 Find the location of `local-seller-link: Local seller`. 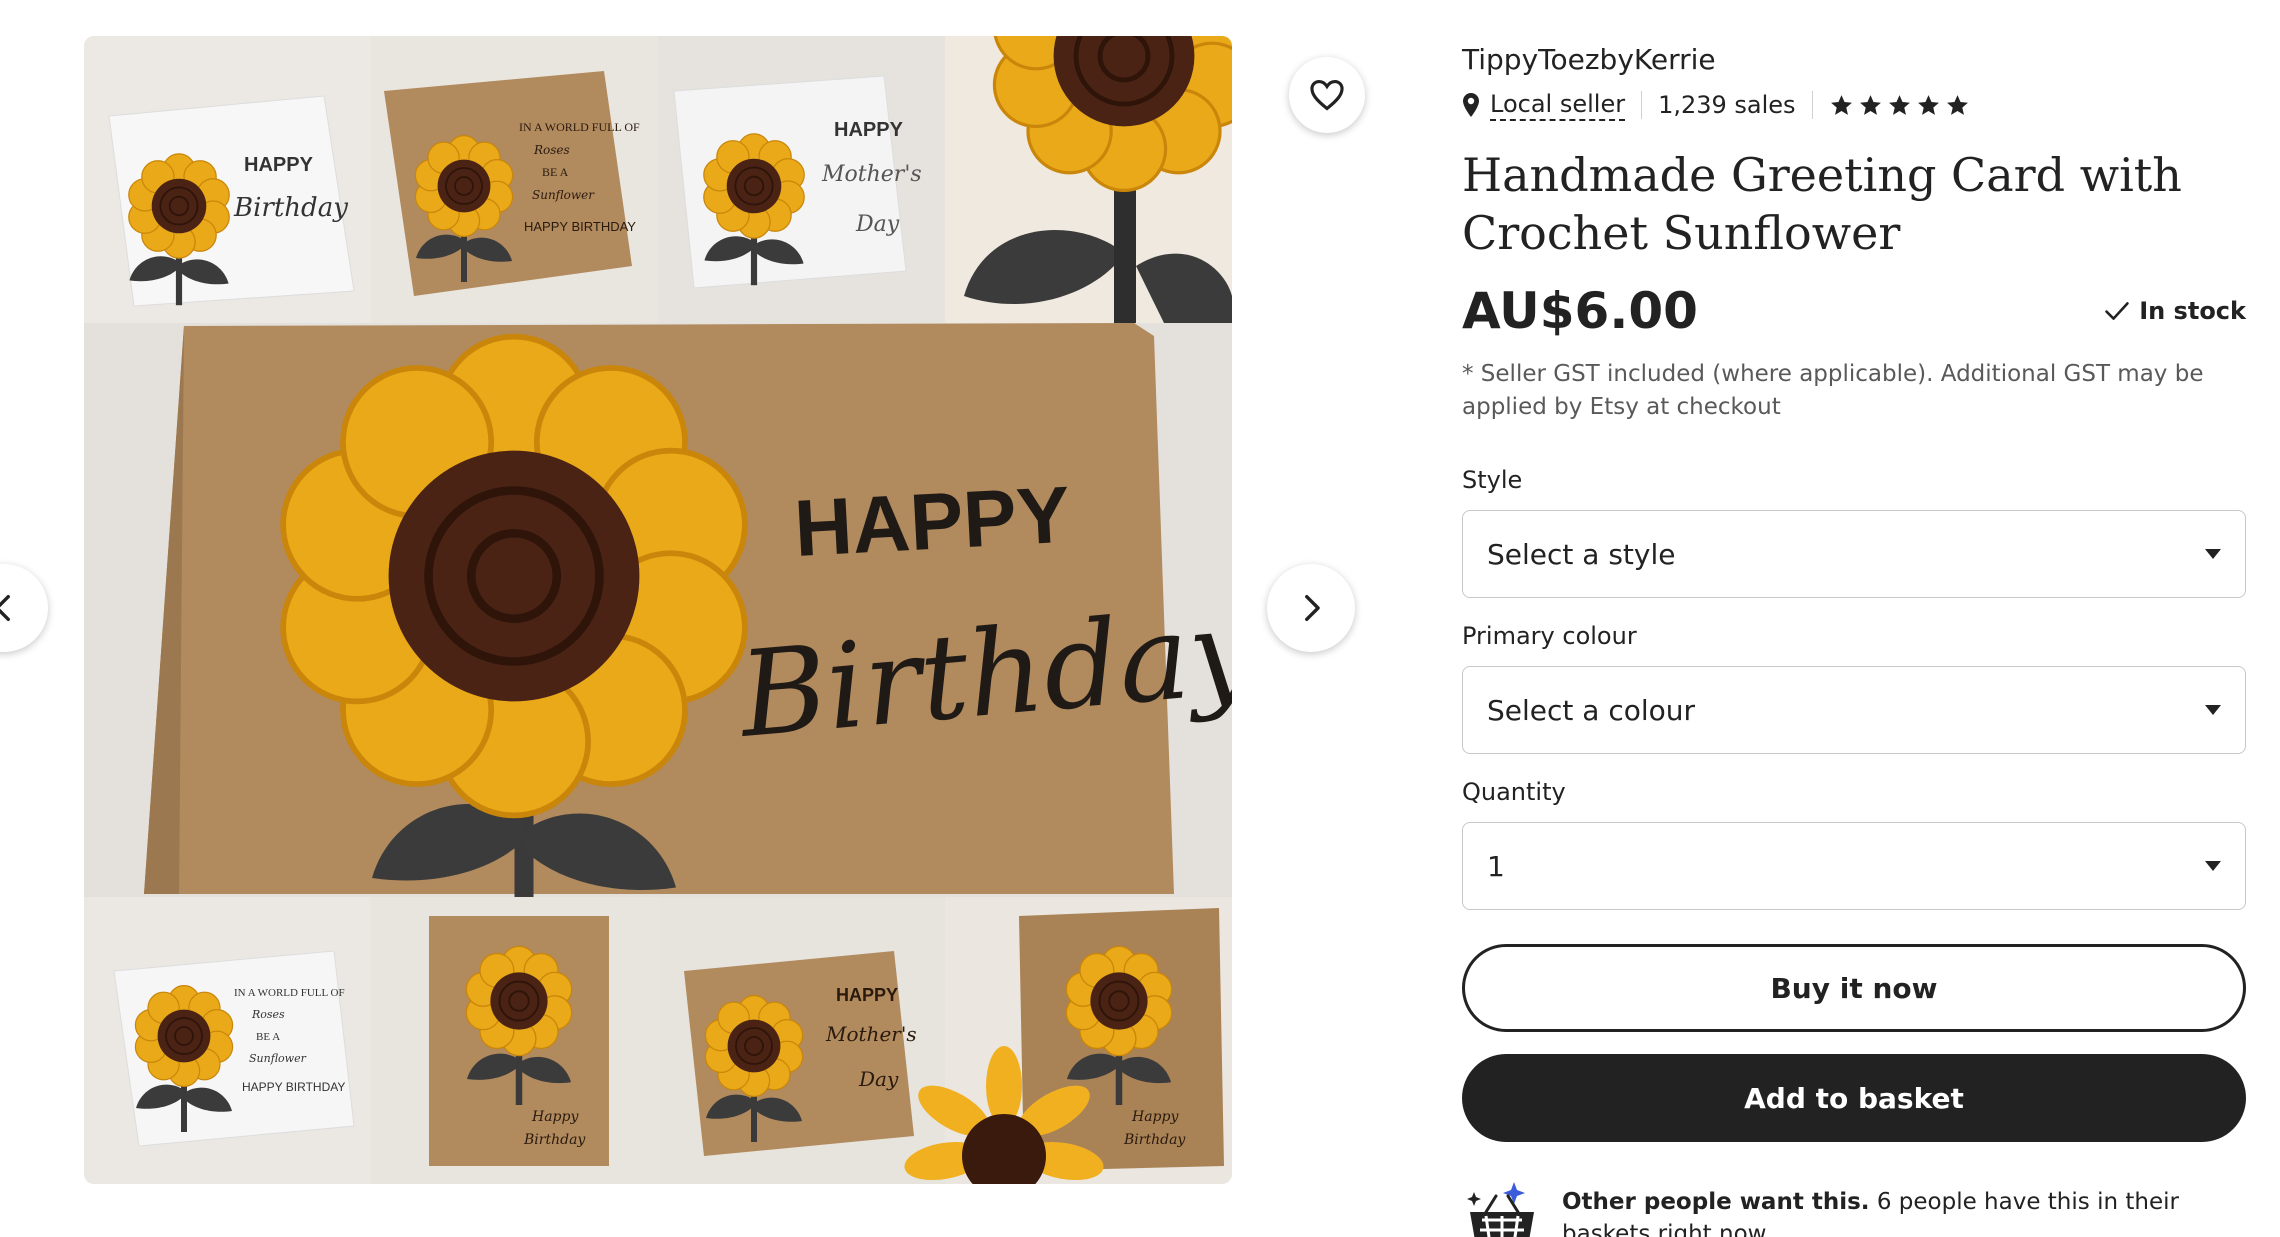

local-seller-link: Local seller is located at coordinates (1558, 105).